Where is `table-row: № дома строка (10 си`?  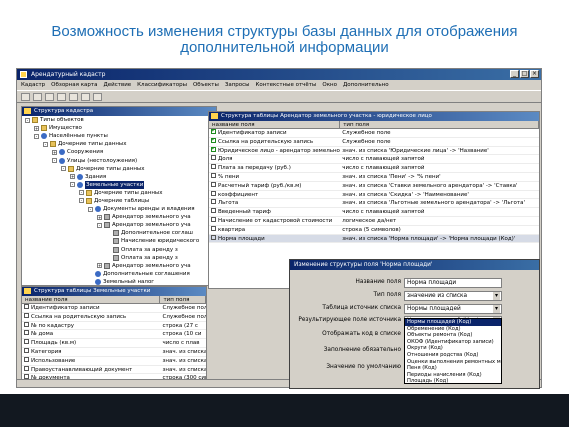 table-row: № дома строка (10 си is located at coordinates (114, 335).